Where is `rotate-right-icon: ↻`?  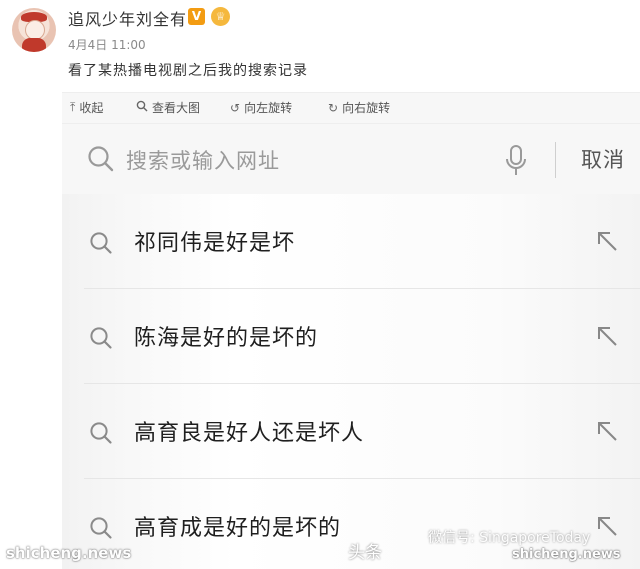 rotate-right-icon: ↻ is located at coordinates (333, 107).